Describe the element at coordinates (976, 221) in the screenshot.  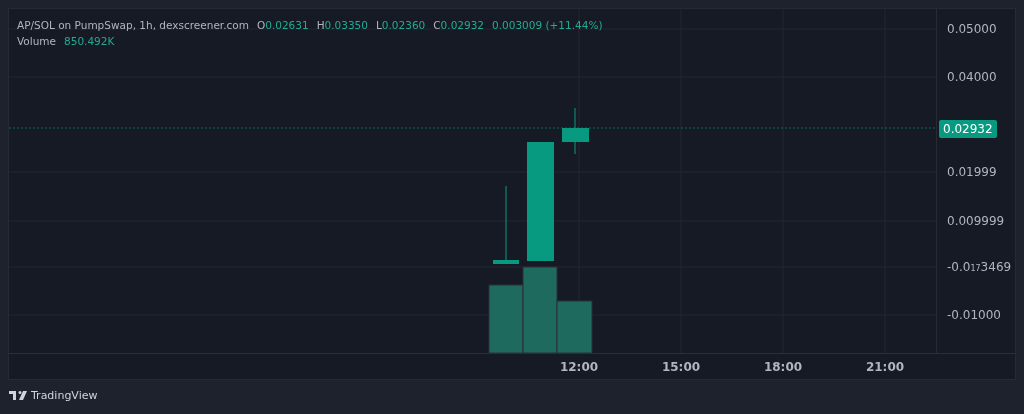
I see `price-label: 0.009999` at that location.